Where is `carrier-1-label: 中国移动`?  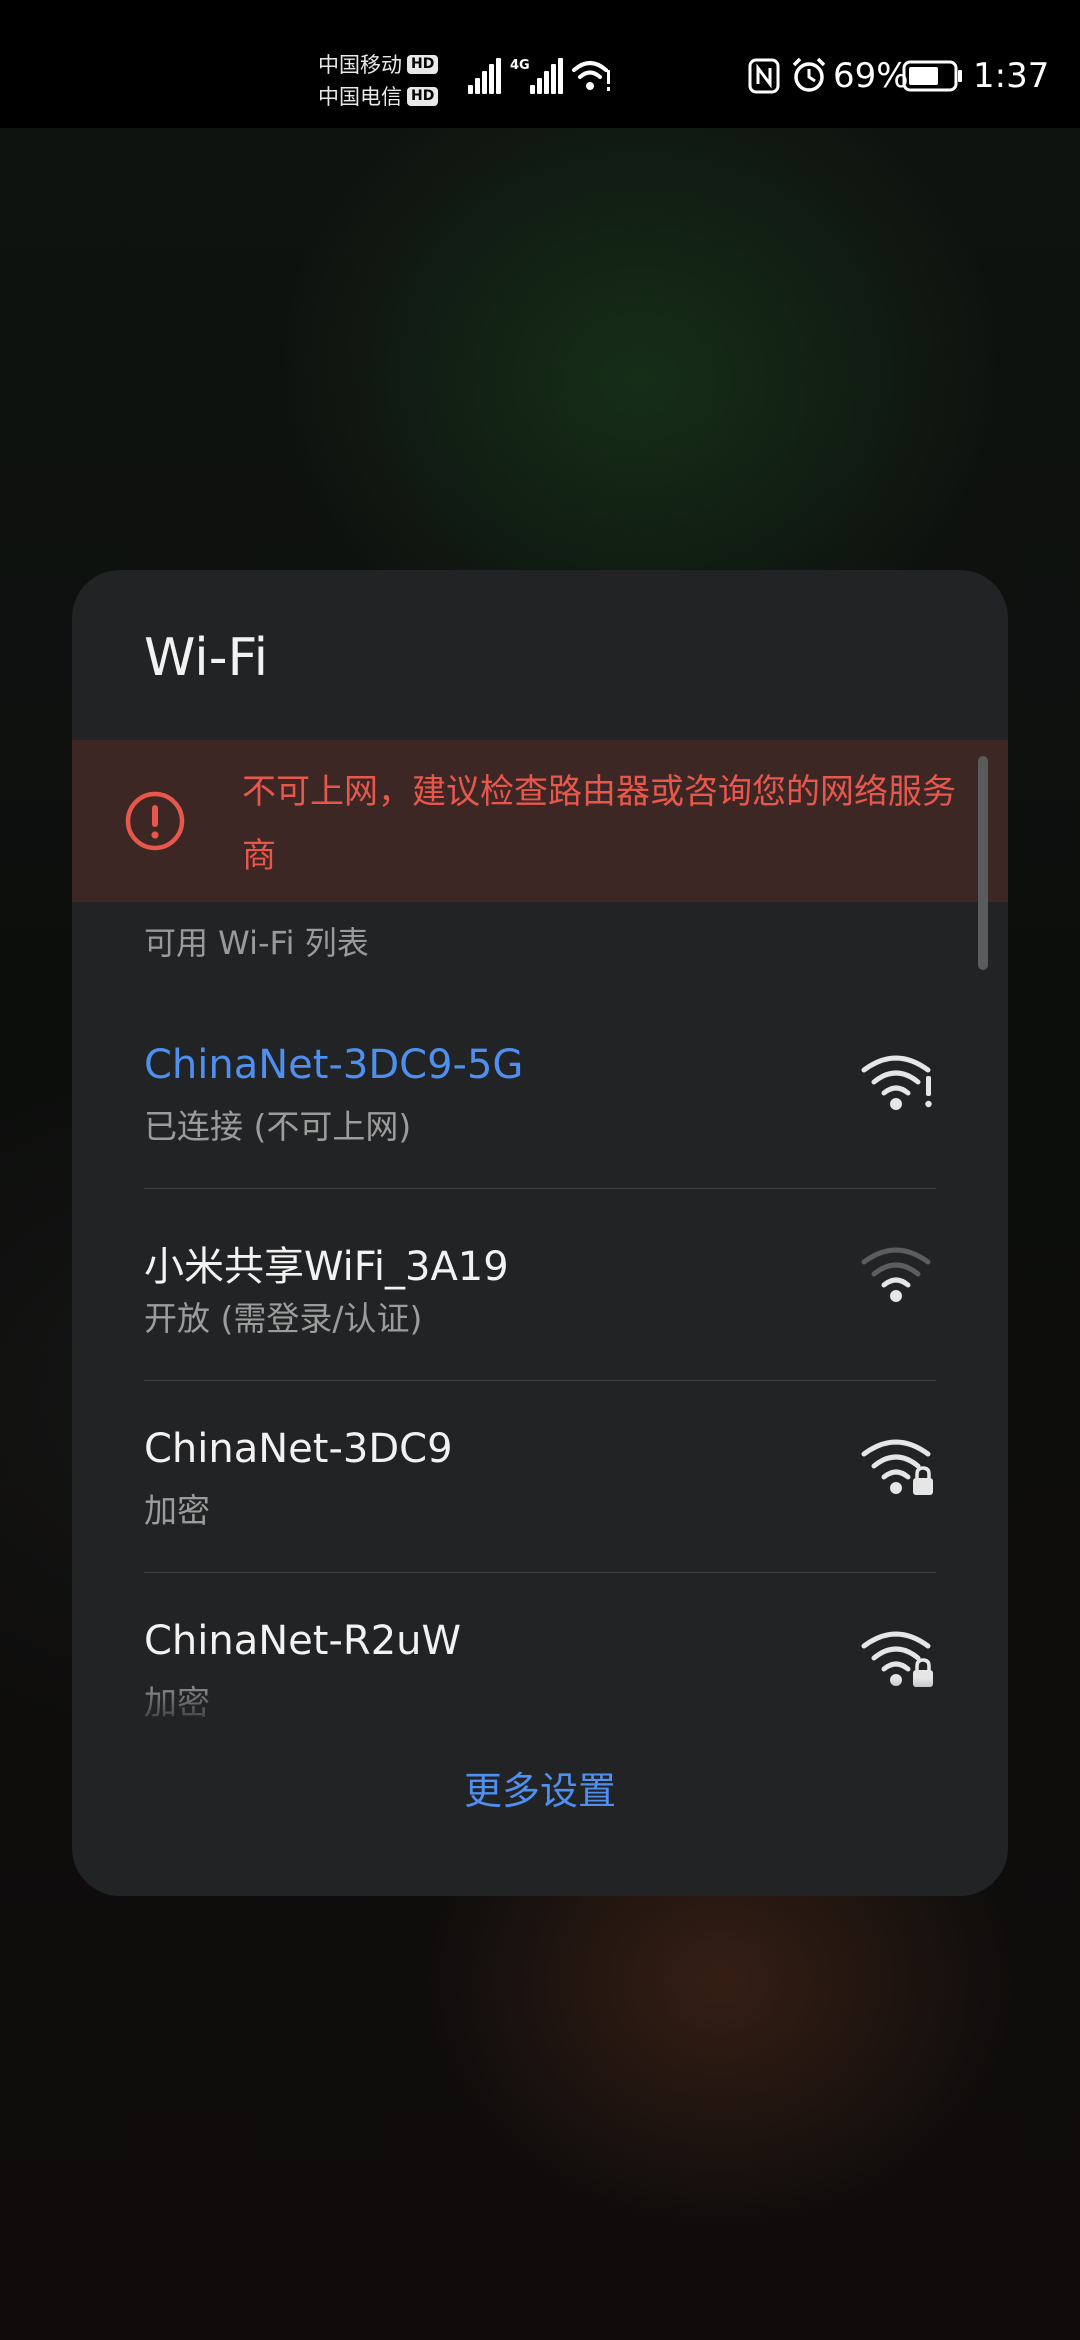 carrier-1-label: 中国移动 is located at coordinates (360, 65).